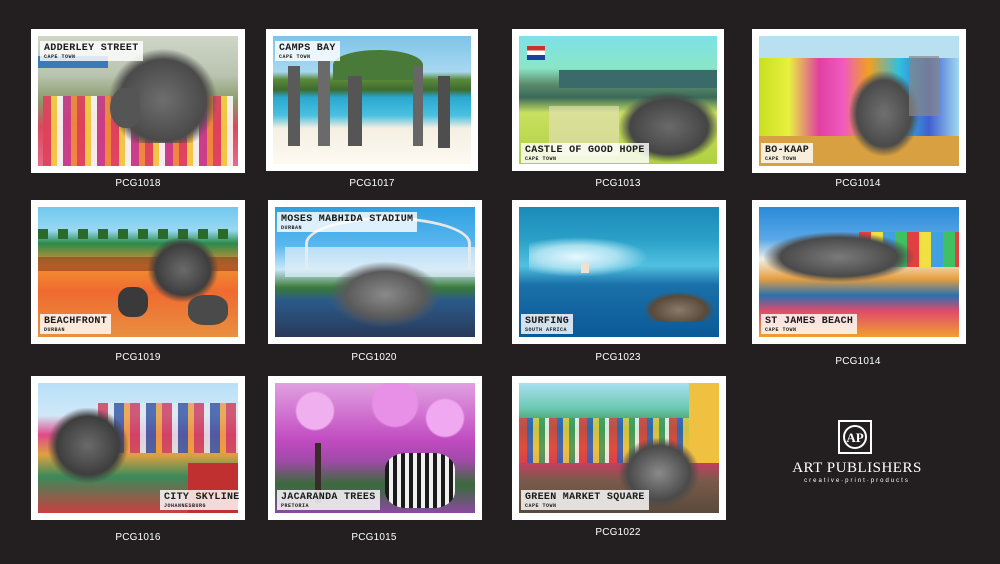  What do you see at coordinates (618, 357) in the screenshot?
I see `product-code: PCG1023` at bounding box center [618, 357].